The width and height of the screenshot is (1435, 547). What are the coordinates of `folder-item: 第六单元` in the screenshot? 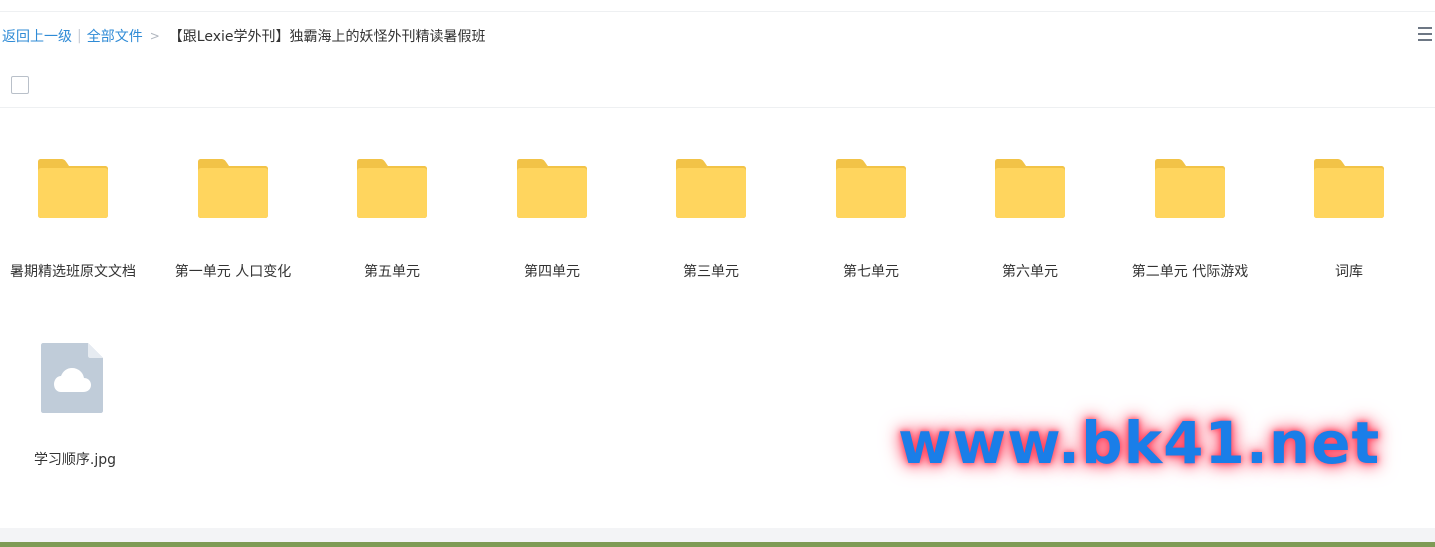 It's located at (1030, 194).